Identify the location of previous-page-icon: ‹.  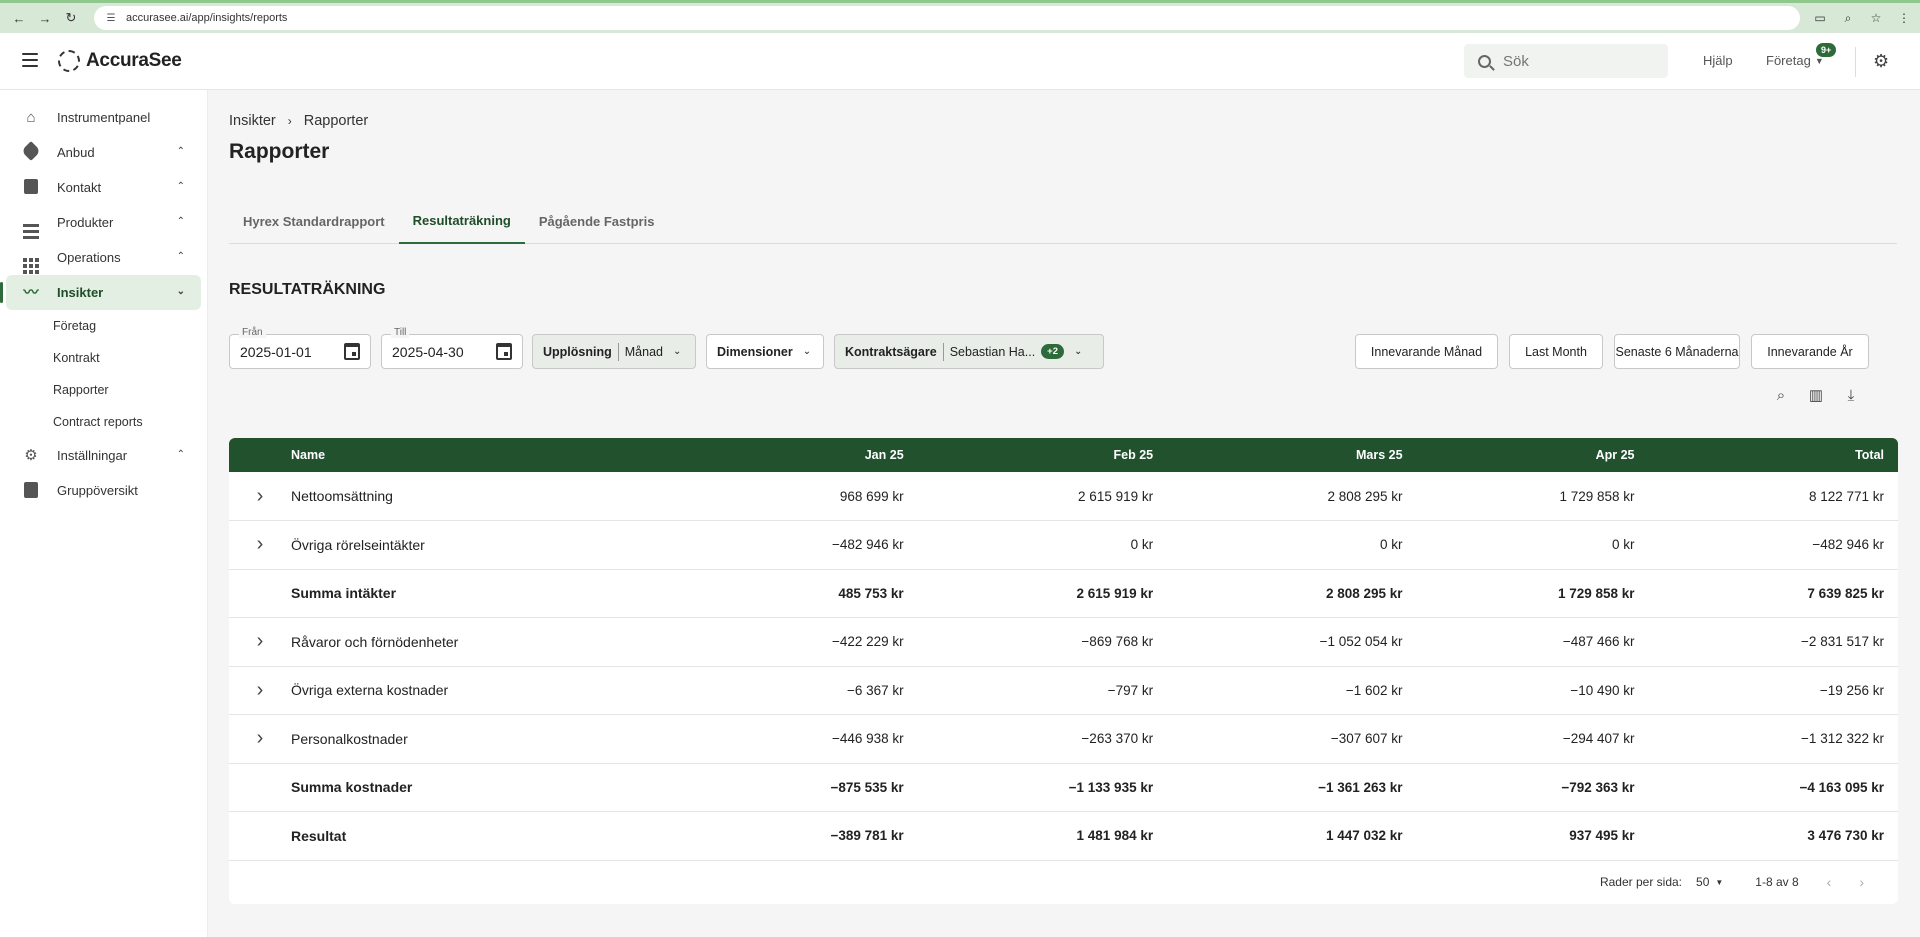
(1829, 882).